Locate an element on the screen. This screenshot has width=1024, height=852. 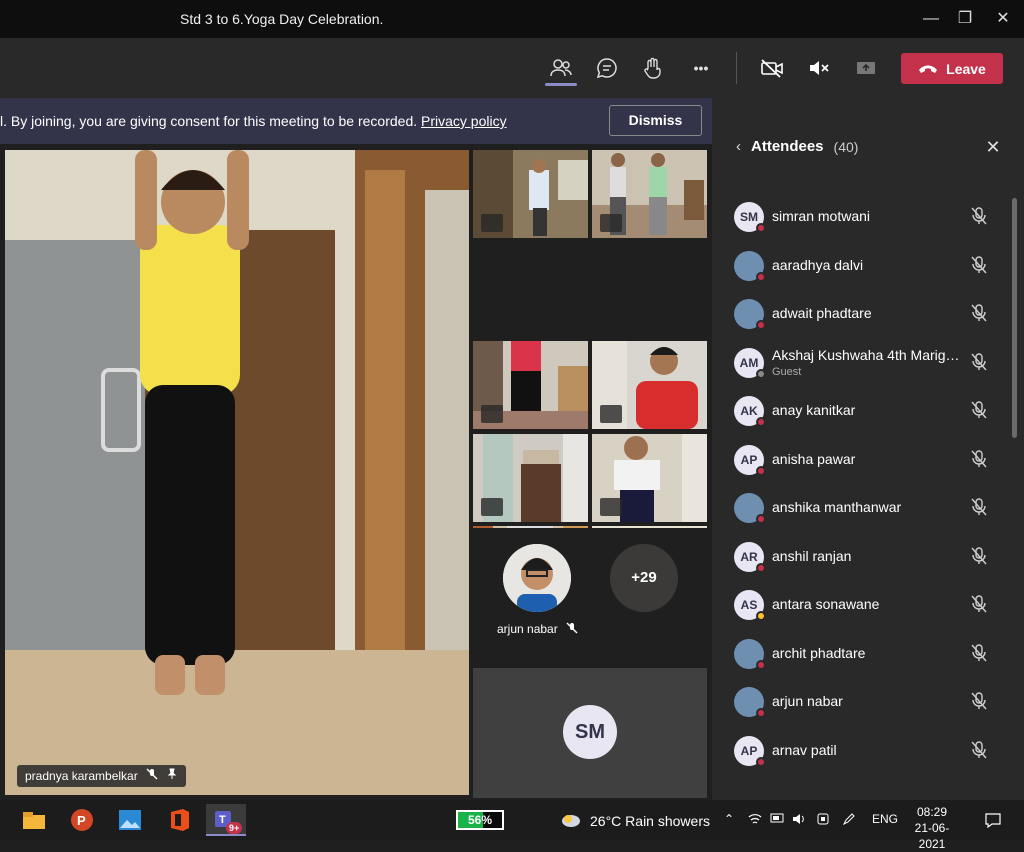
notifications-icon is located at coordinates (993, 821).